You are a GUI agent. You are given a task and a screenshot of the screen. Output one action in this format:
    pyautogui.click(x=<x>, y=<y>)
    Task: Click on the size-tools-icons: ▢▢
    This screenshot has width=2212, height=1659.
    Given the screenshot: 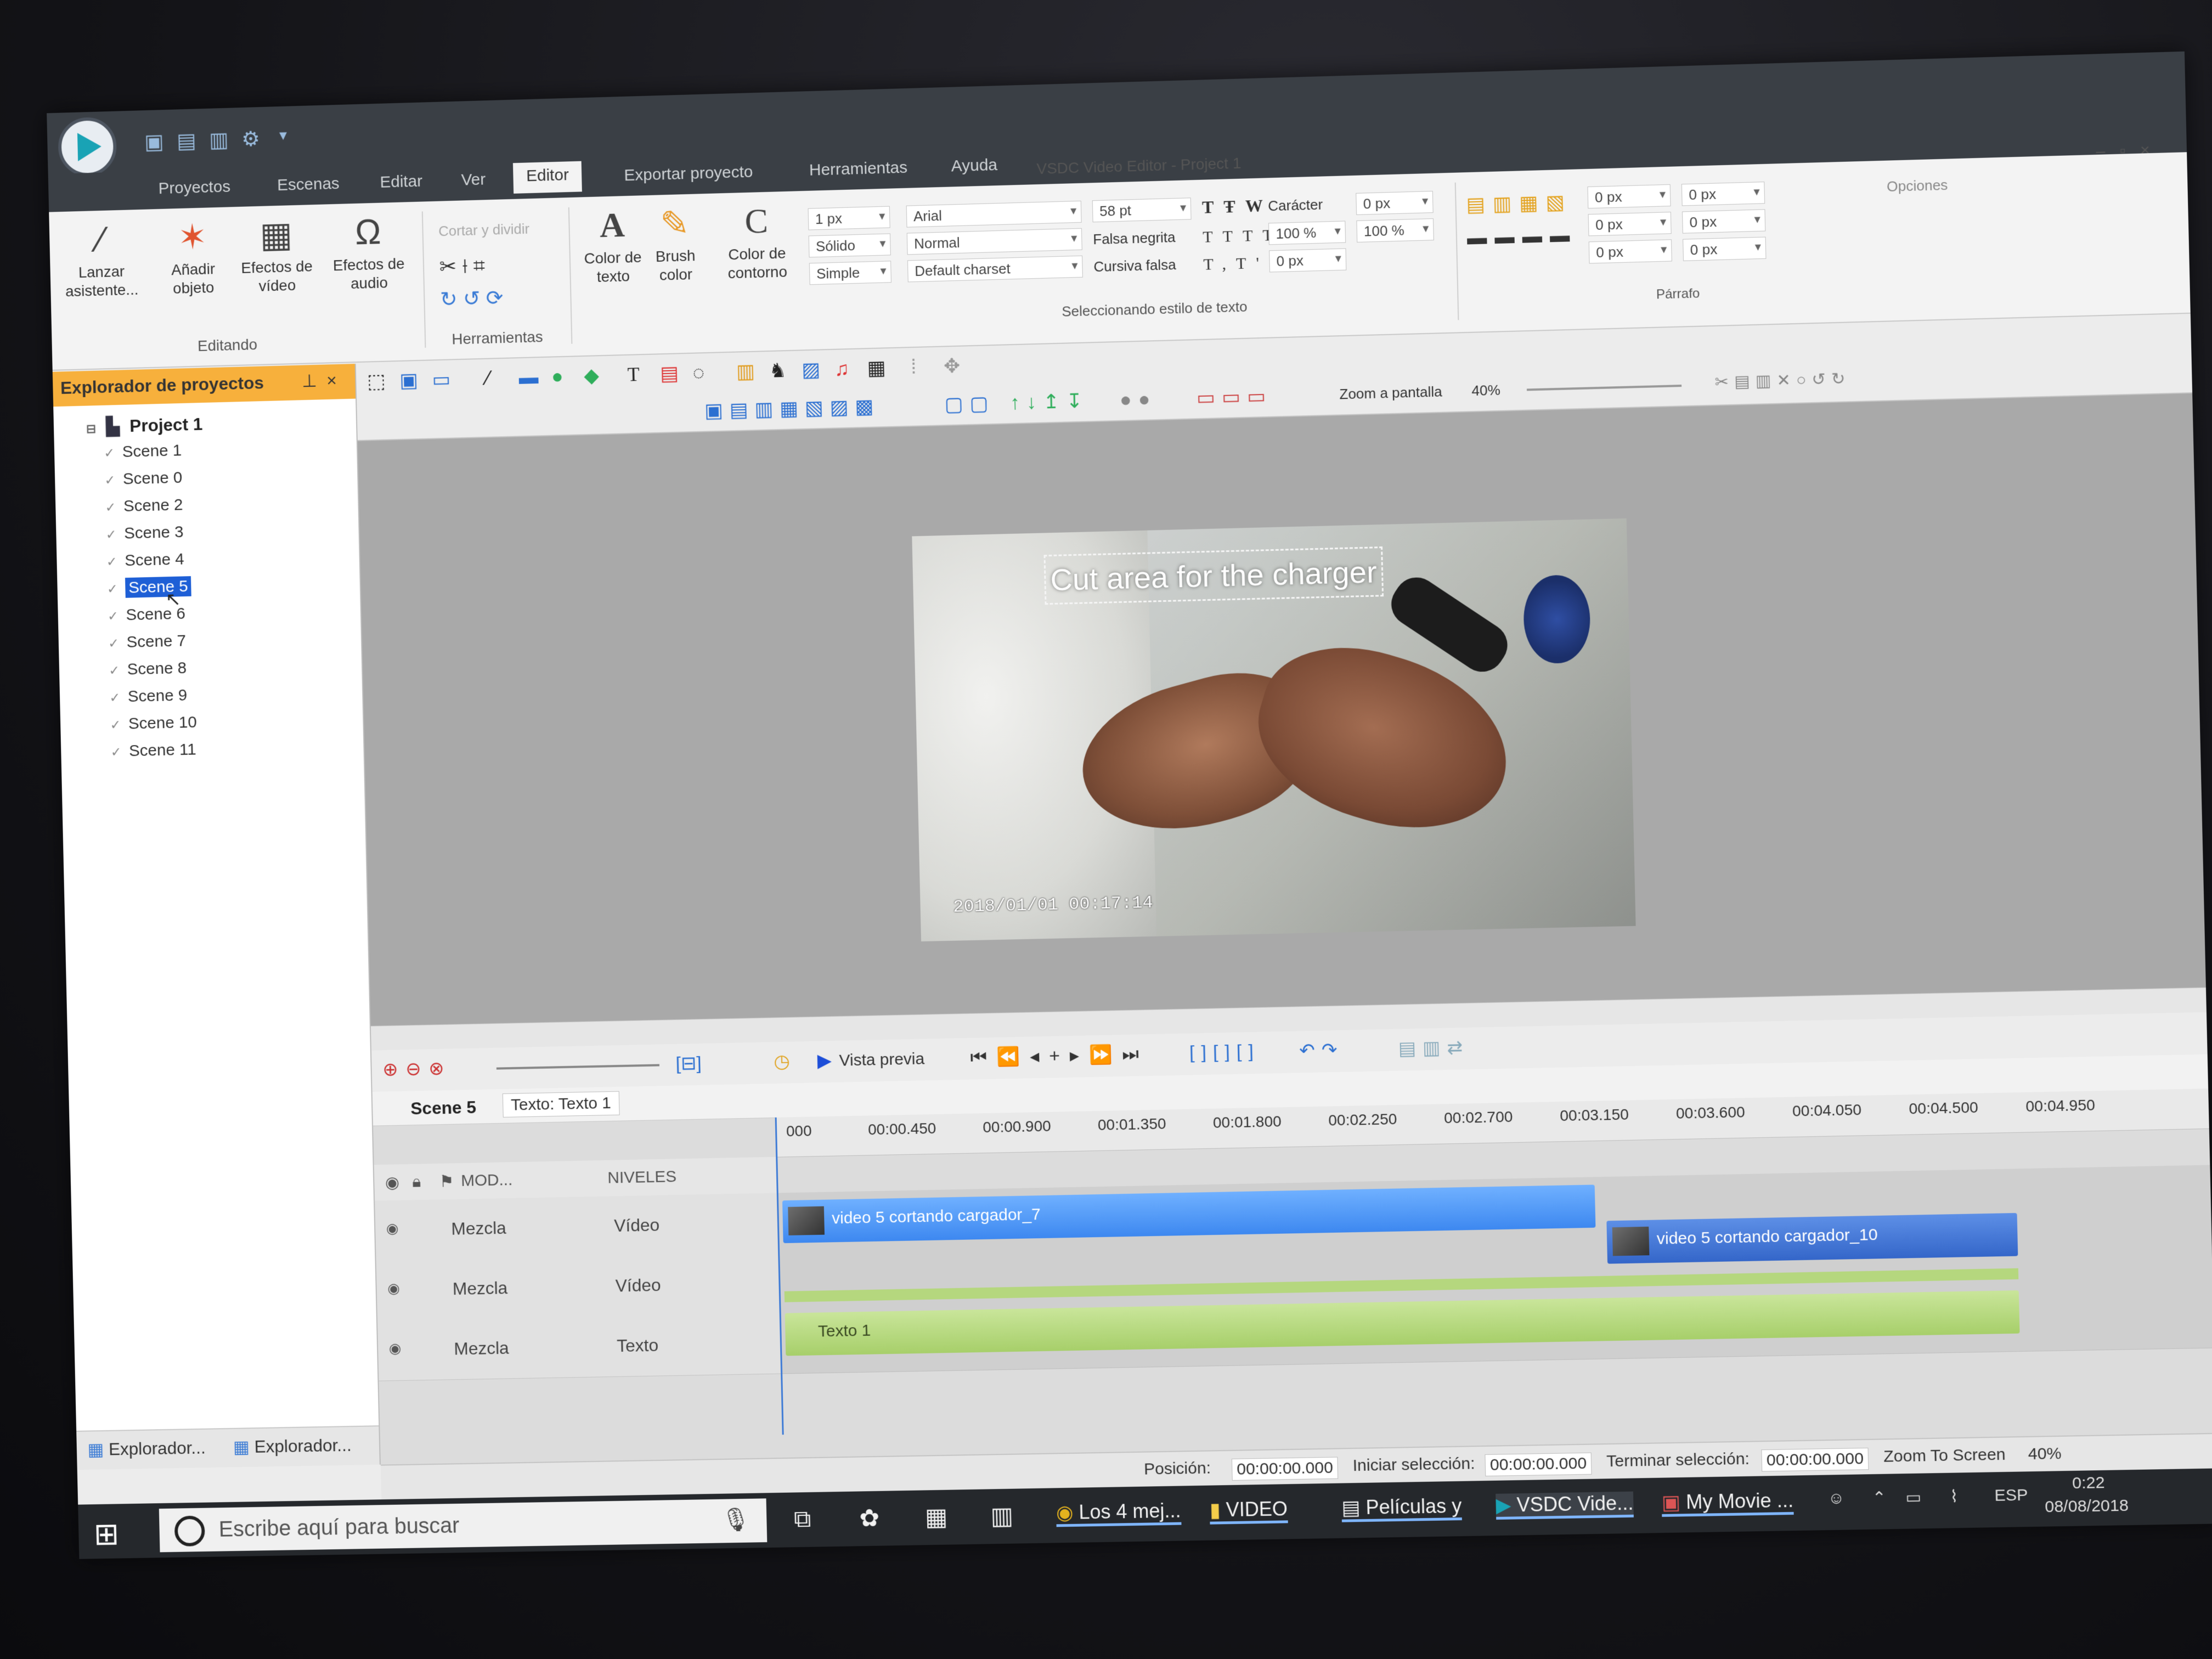 What is the action you would take?
    pyautogui.click(x=969, y=404)
    